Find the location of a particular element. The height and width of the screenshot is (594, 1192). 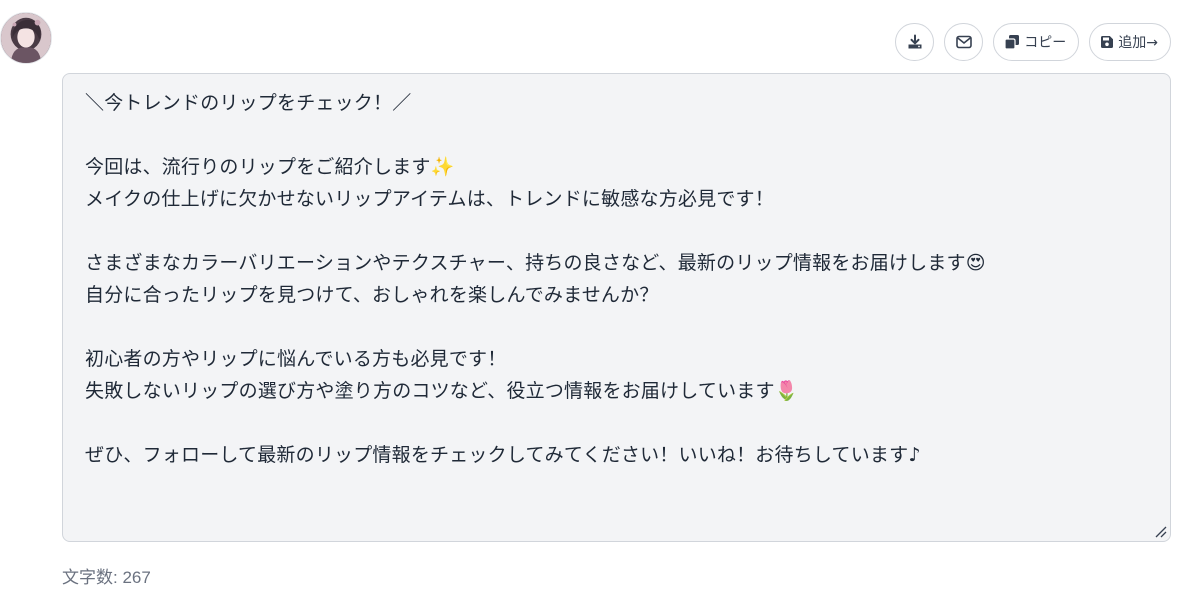

text-line: 失敗しないリップの選び方や塗り方のコツなど、役立つ情報をお届けしています🌷 is located at coordinates (442, 391).